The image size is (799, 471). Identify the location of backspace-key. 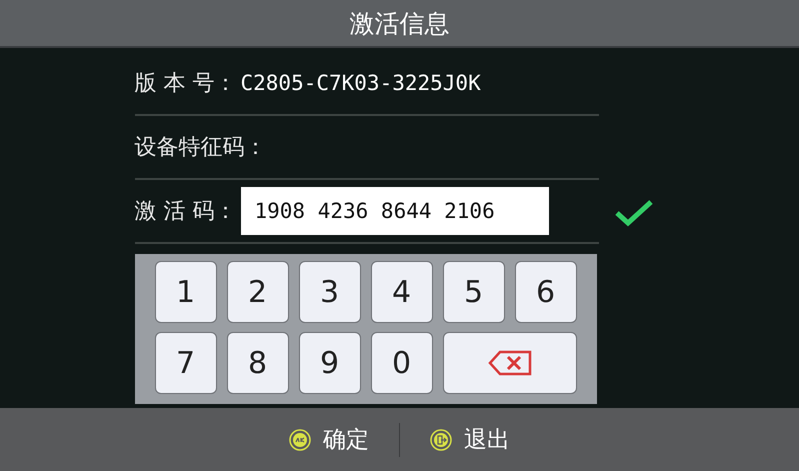
(509, 363).